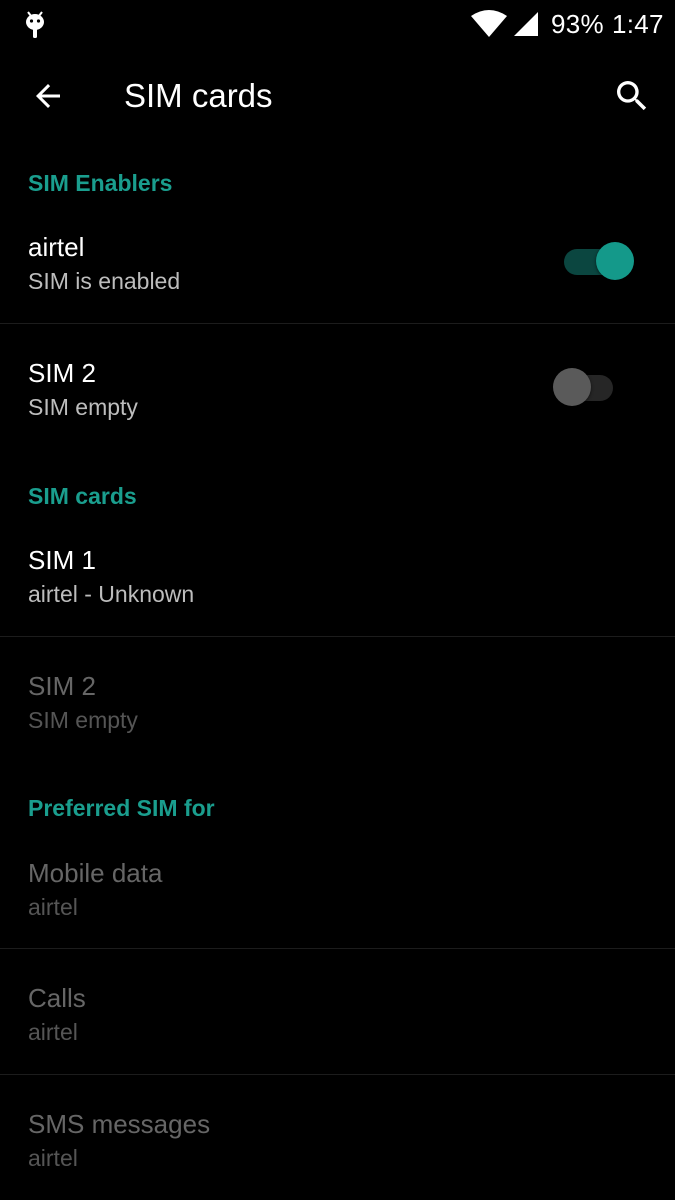 Image resolution: width=675 pixels, height=1200 pixels. I want to click on cell-signal-icon, so click(526, 24).